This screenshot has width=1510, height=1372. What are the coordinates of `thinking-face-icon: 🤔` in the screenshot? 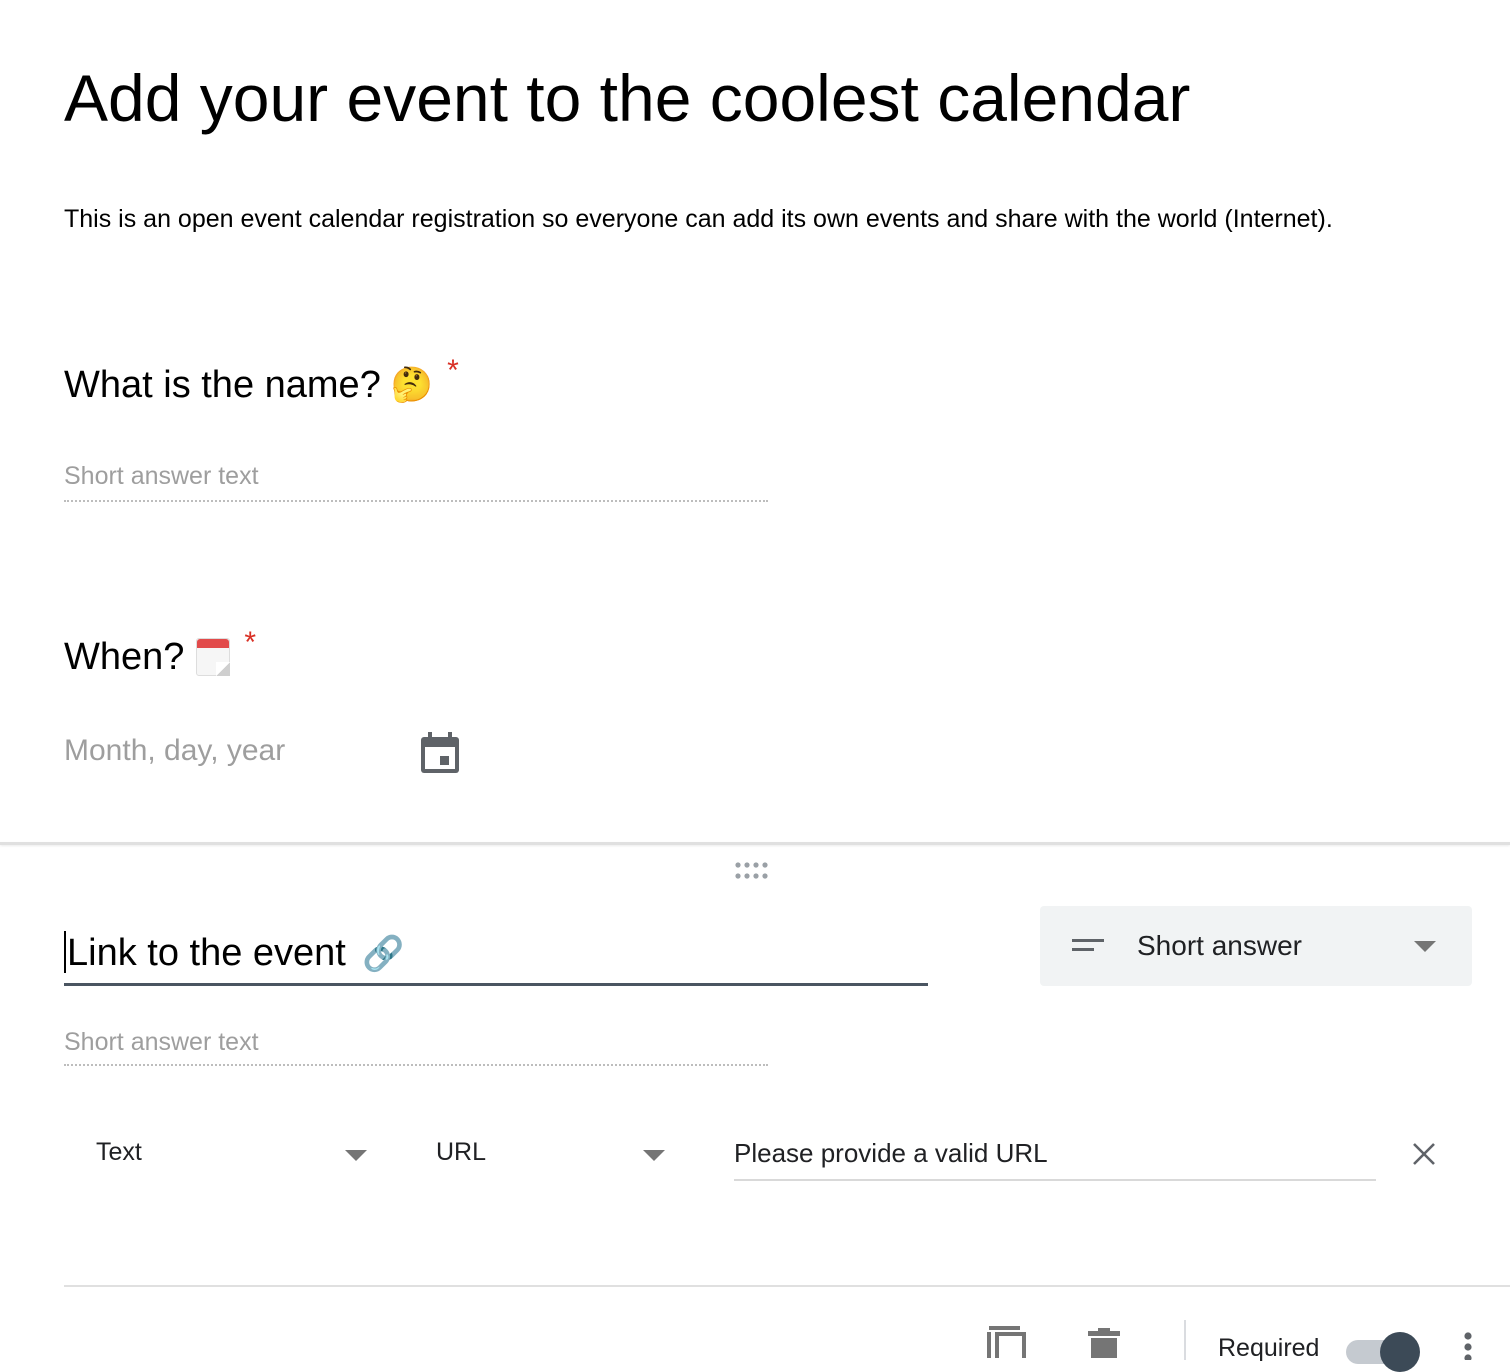 It's located at (412, 385).